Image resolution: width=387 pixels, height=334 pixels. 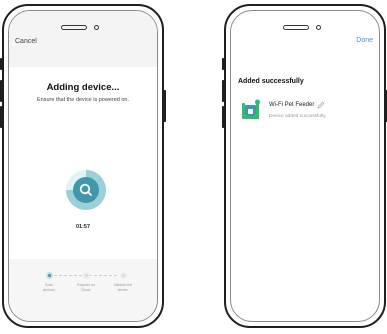 What do you see at coordinates (26, 41) in the screenshot?
I see `cancel-button: Cancel` at bounding box center [26, 41].